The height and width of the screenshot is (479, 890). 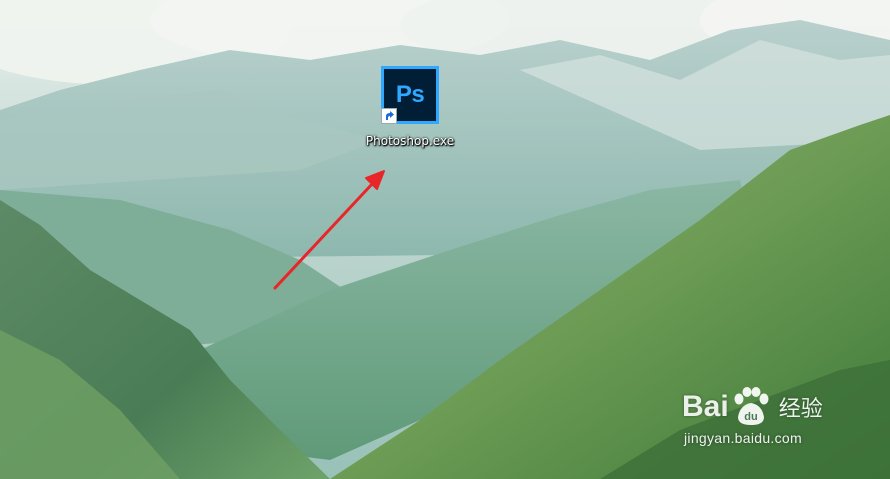 What do you see at coordinates (705, 406) in the screenshot?
I see `watermark-brand-left: Bai` at bounding box center [705, 406].